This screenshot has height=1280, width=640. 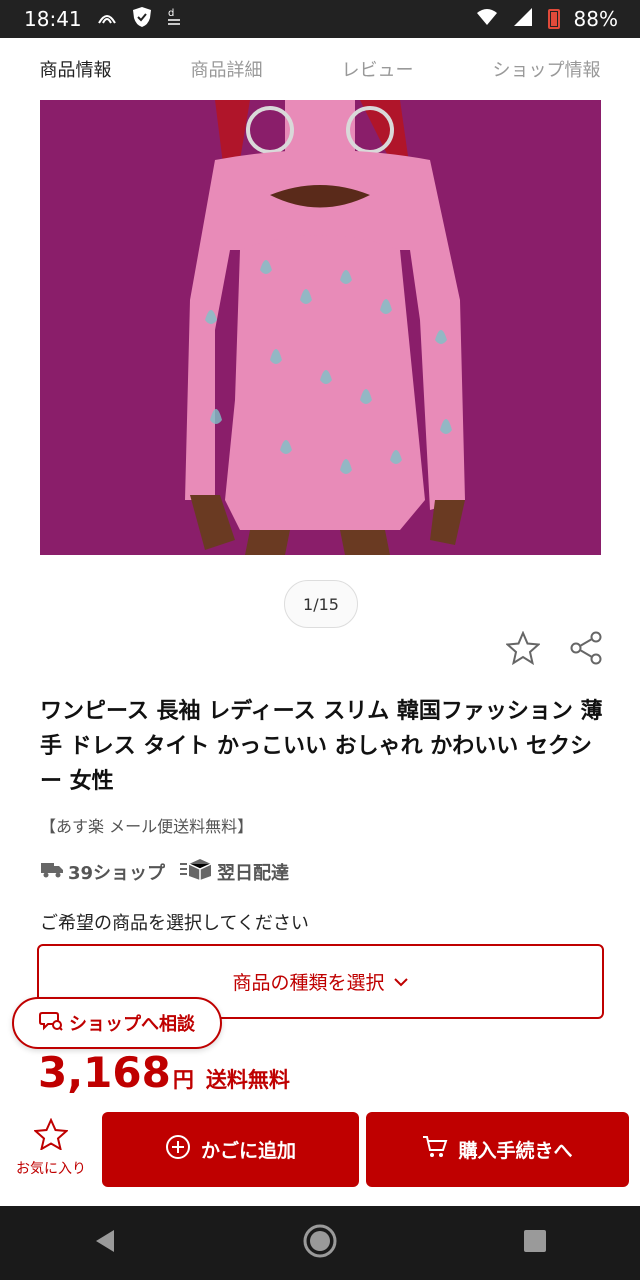 I want to click on add-to-cart-button: かごに追加, so click(x=230, y=1149).